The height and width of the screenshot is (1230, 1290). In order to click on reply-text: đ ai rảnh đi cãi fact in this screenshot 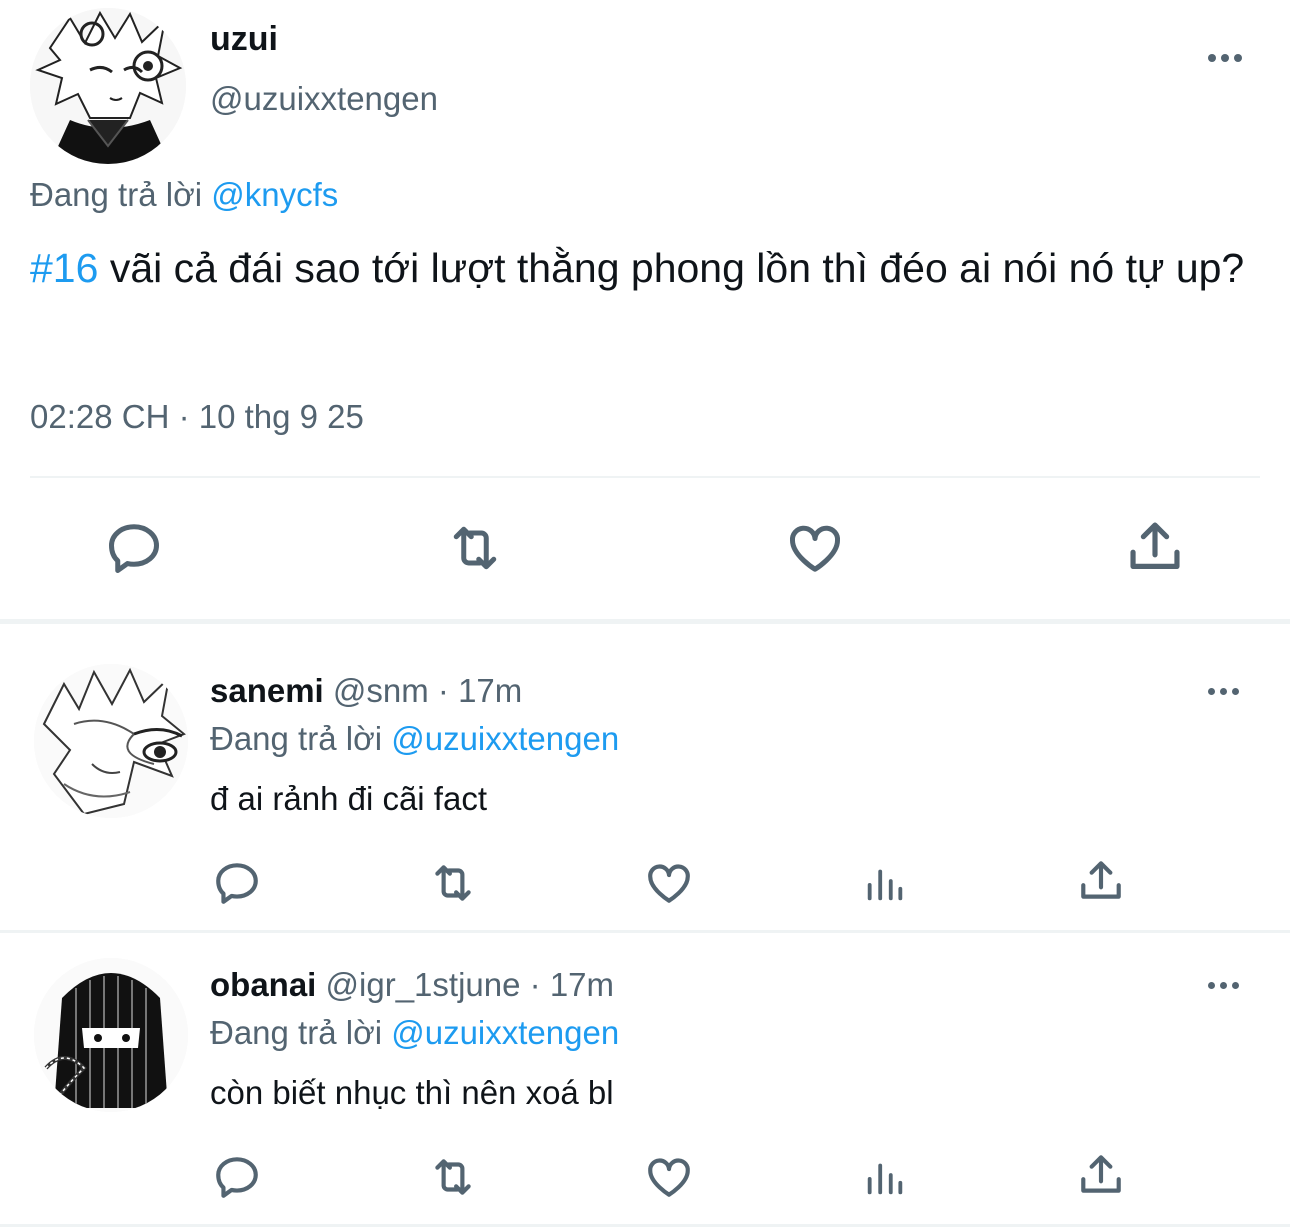, I will do `click(348, 798)`.